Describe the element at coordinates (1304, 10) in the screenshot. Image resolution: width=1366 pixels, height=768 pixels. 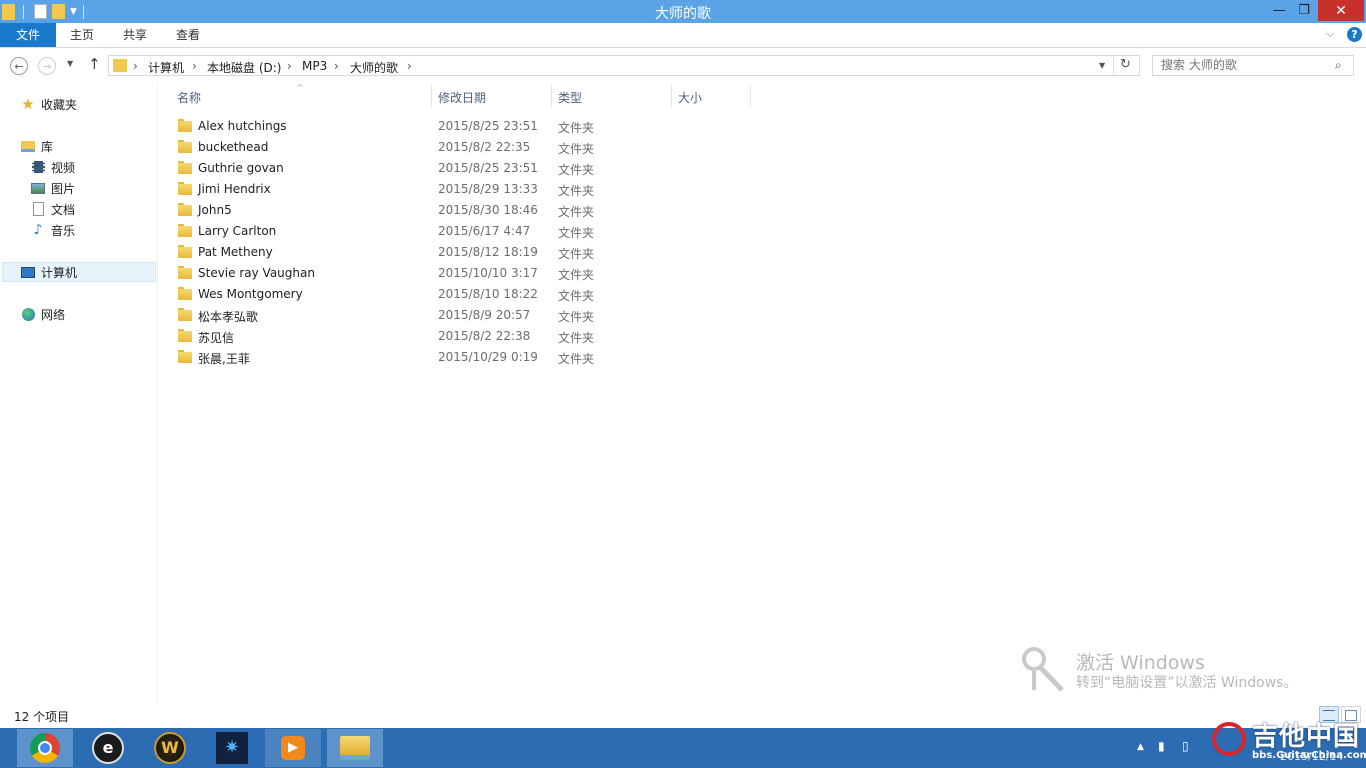
I see `restore-button: ❐` at that location.